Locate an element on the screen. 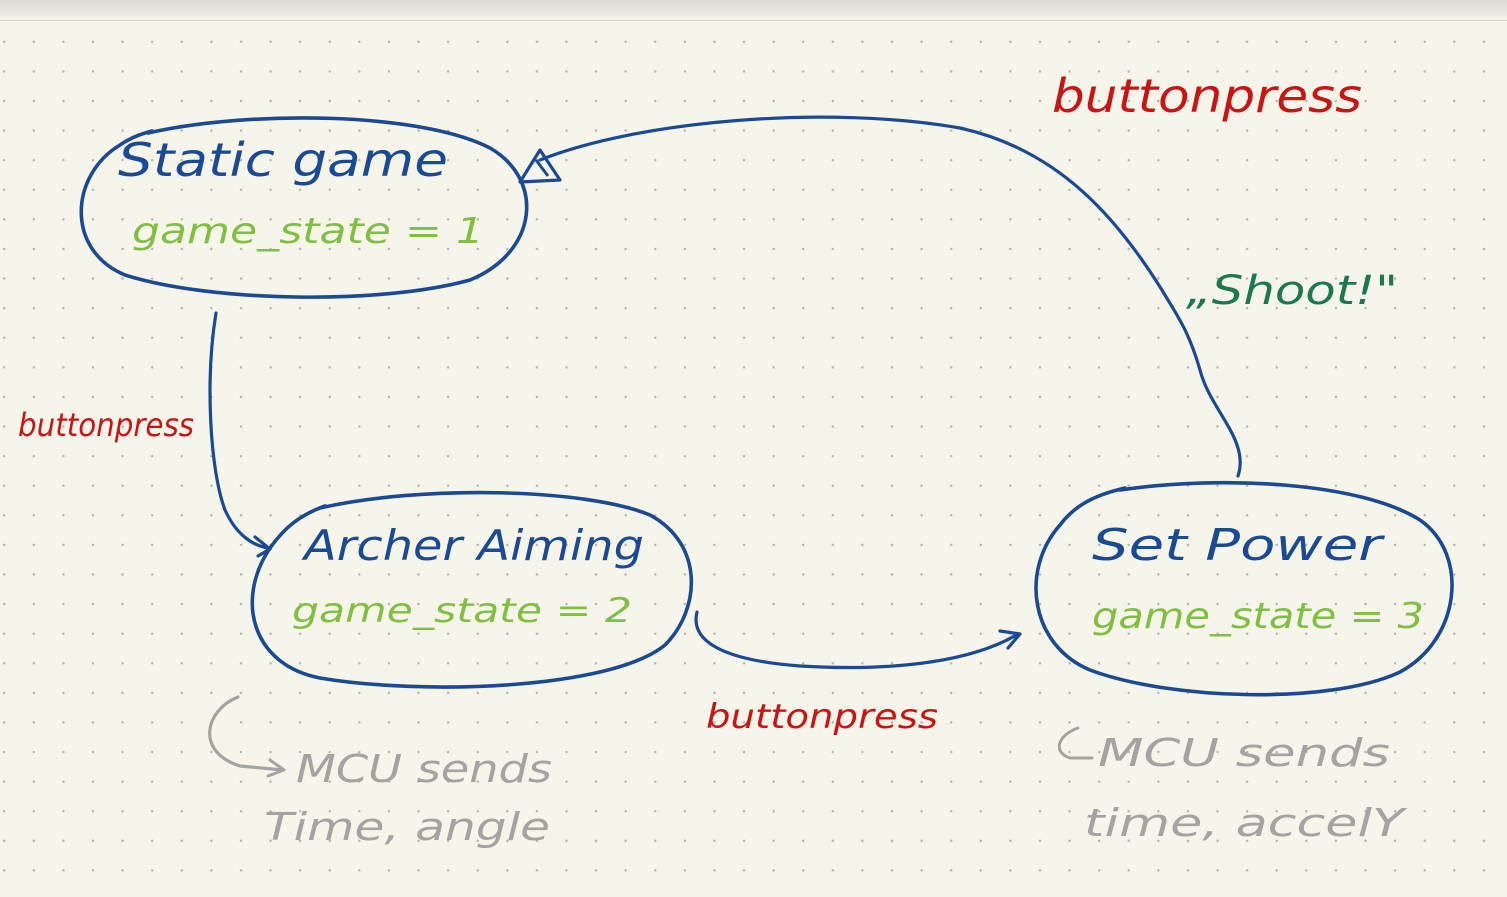  state-set-power-var: game_state = 3 is located at coordinates (1258, 616).